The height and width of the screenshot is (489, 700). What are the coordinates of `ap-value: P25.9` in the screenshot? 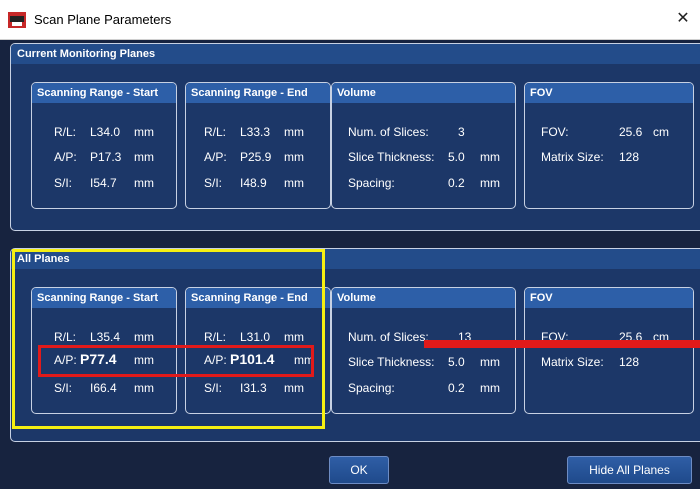 It's located at (256, 157).